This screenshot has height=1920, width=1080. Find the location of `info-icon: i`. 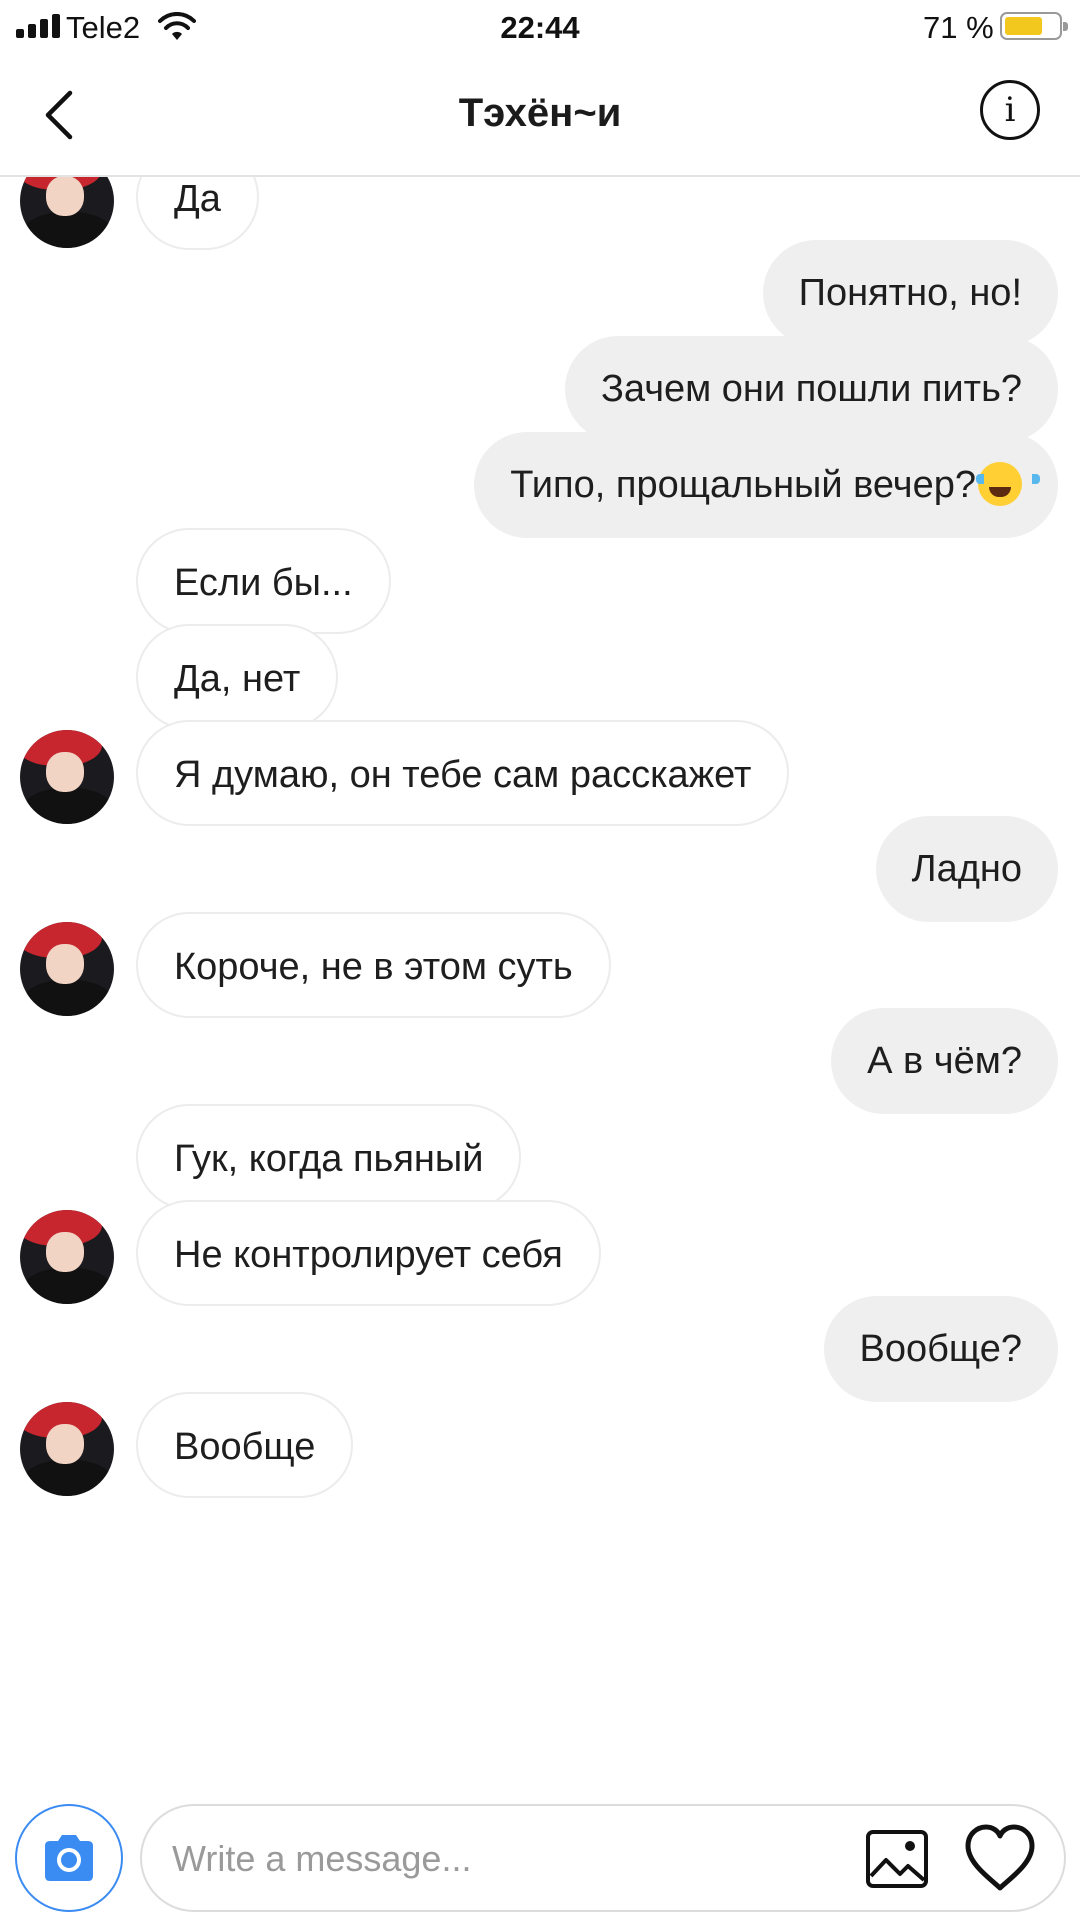

info-icon: i is located at coordinates (1010, 110).